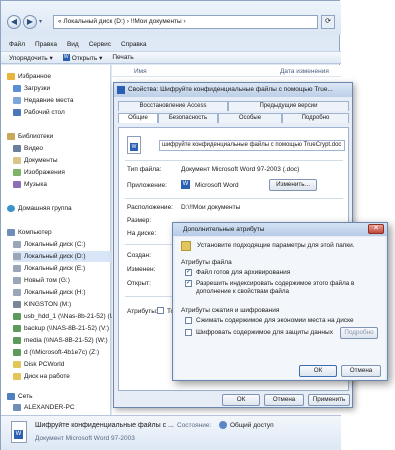 Image resolution: width=395 pixels, height=450 pixels. What do you see at coordinates (60, 340) in the screenshot?
I see `nav-media: media (\\NAS-8B-21-52) (W:)` at bounding box center [60, 340].